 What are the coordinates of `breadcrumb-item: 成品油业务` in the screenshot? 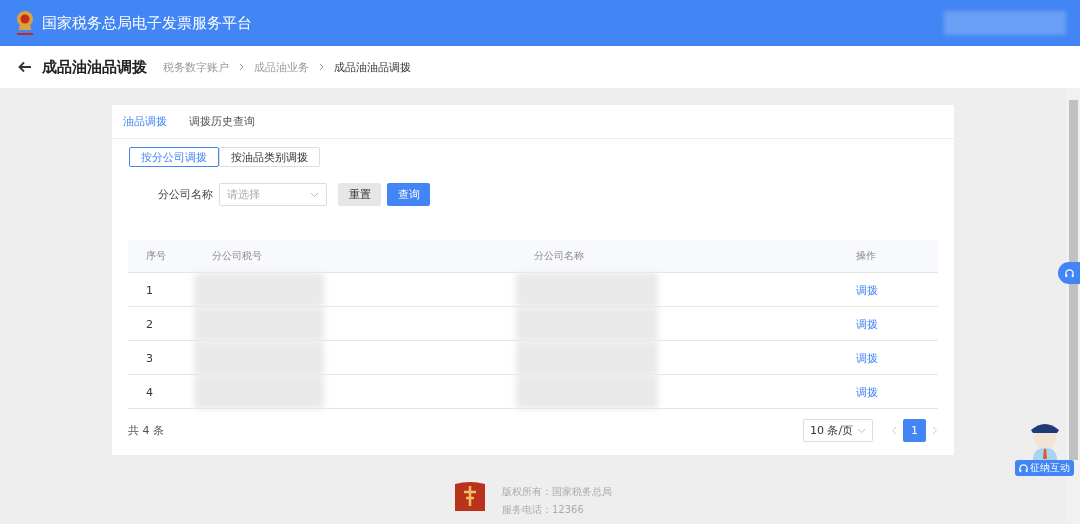 It's located at (281, 67).